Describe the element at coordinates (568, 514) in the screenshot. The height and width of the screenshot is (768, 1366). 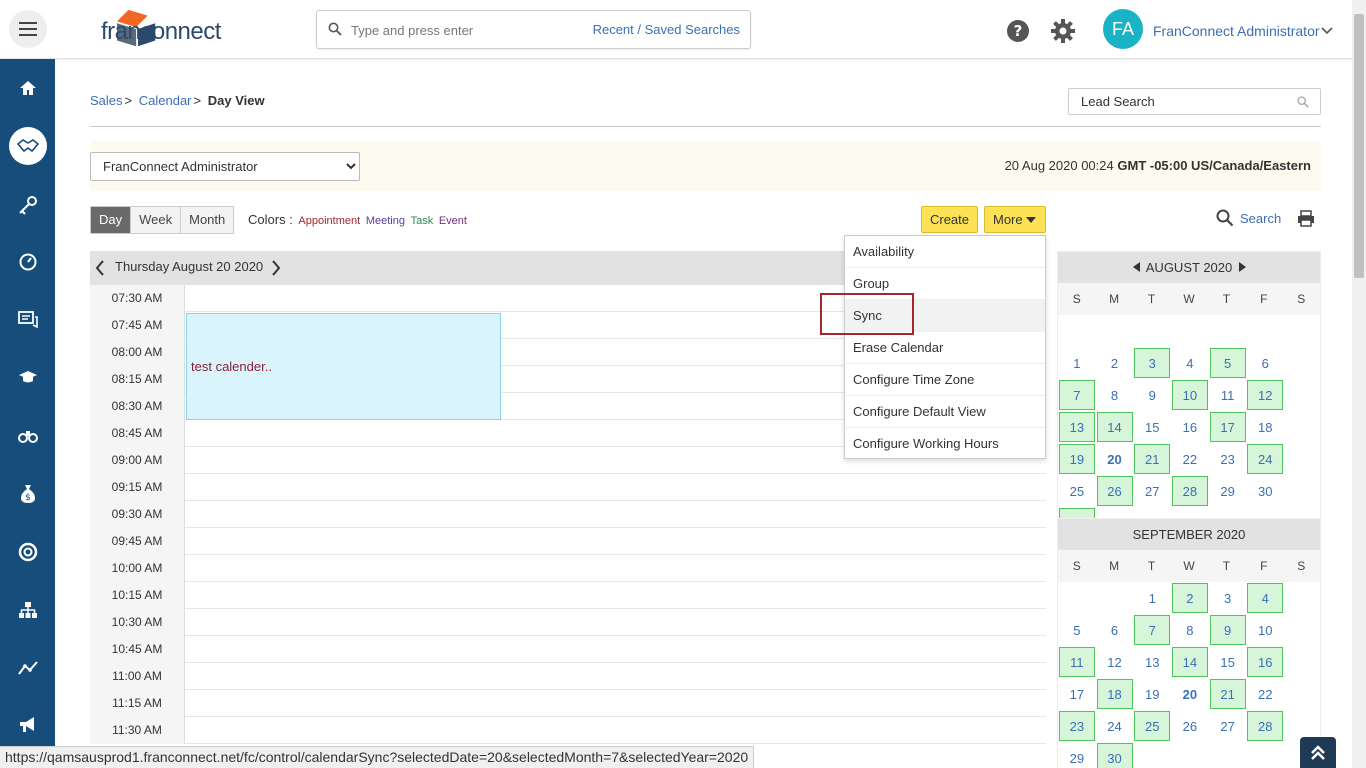
I see `time-slot: 09:30 AM` at that location.